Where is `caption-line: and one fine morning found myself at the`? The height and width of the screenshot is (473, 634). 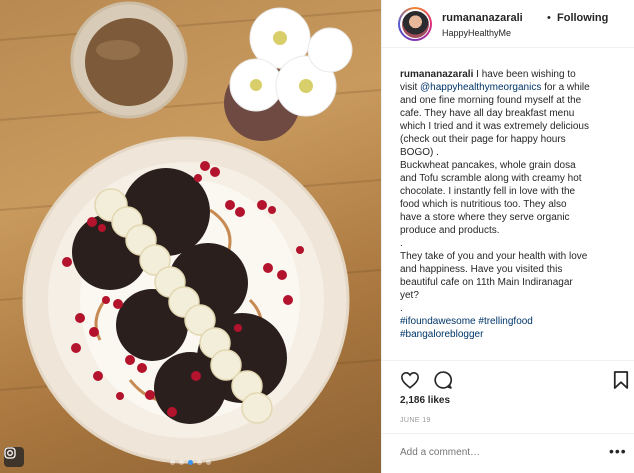 caption-line: and one fine morning found myself at the is located at coordinates (511, 100).